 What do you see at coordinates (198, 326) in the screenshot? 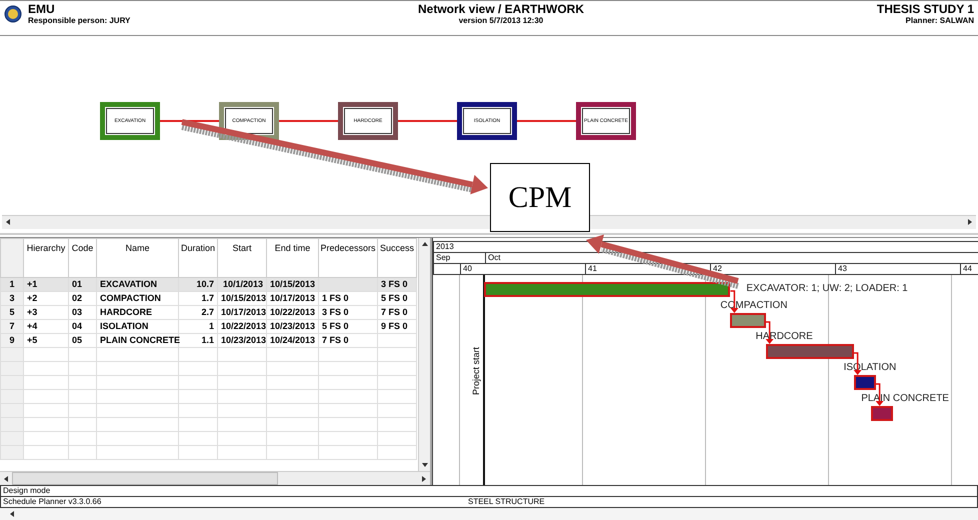
I see `table-cell: 1` at bounding box center [198, 326].